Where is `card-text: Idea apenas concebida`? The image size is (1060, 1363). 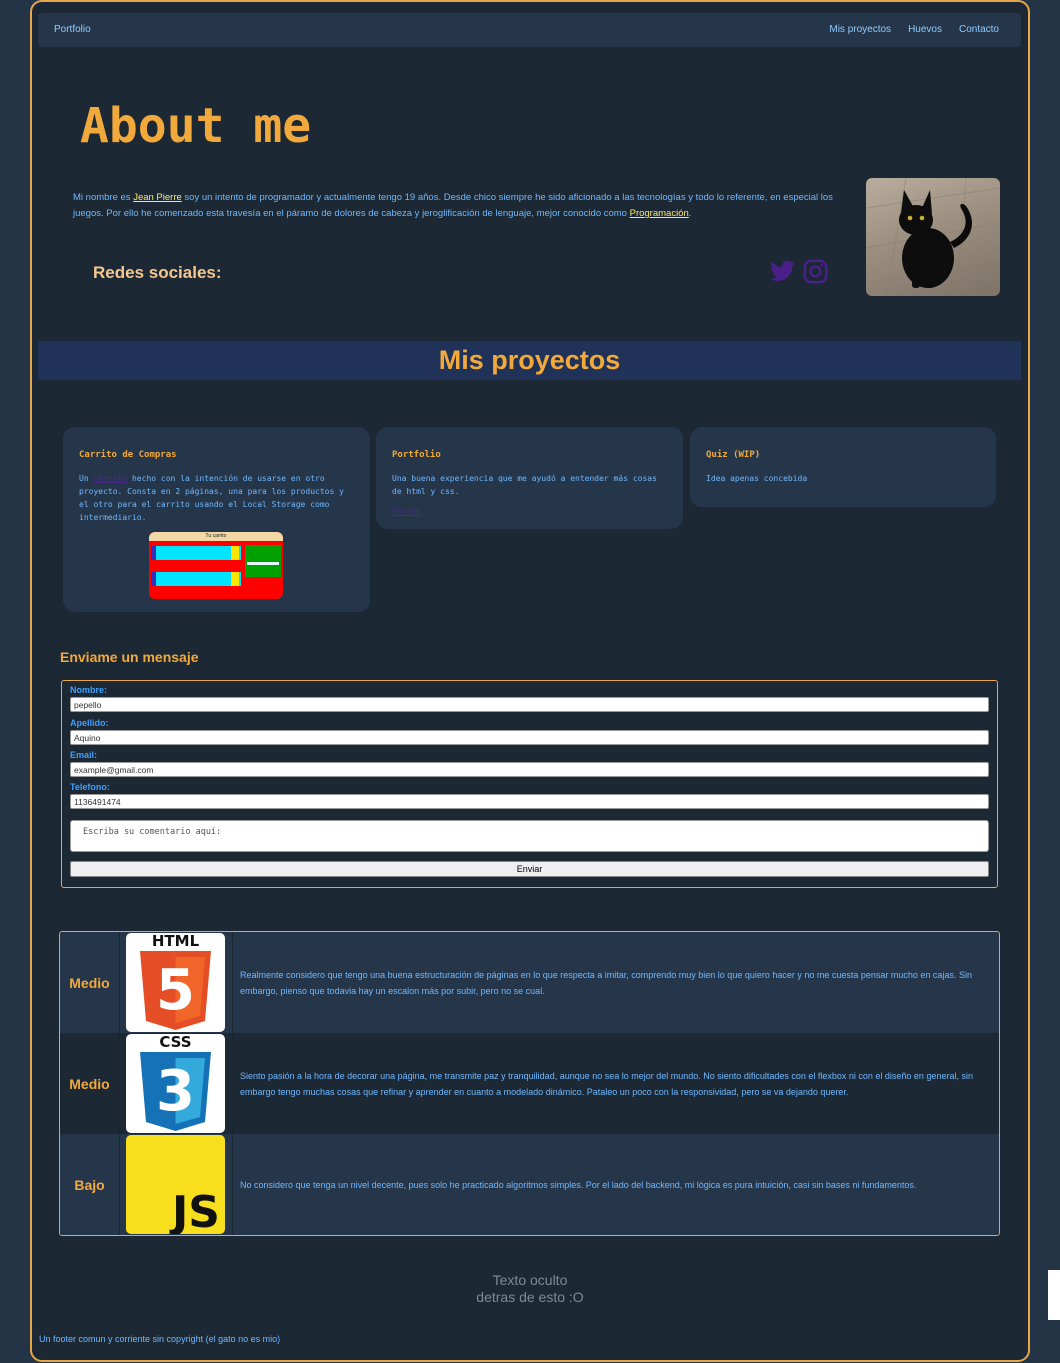 card-text: Idea apenas concebida is located at coordinates (757, 478).